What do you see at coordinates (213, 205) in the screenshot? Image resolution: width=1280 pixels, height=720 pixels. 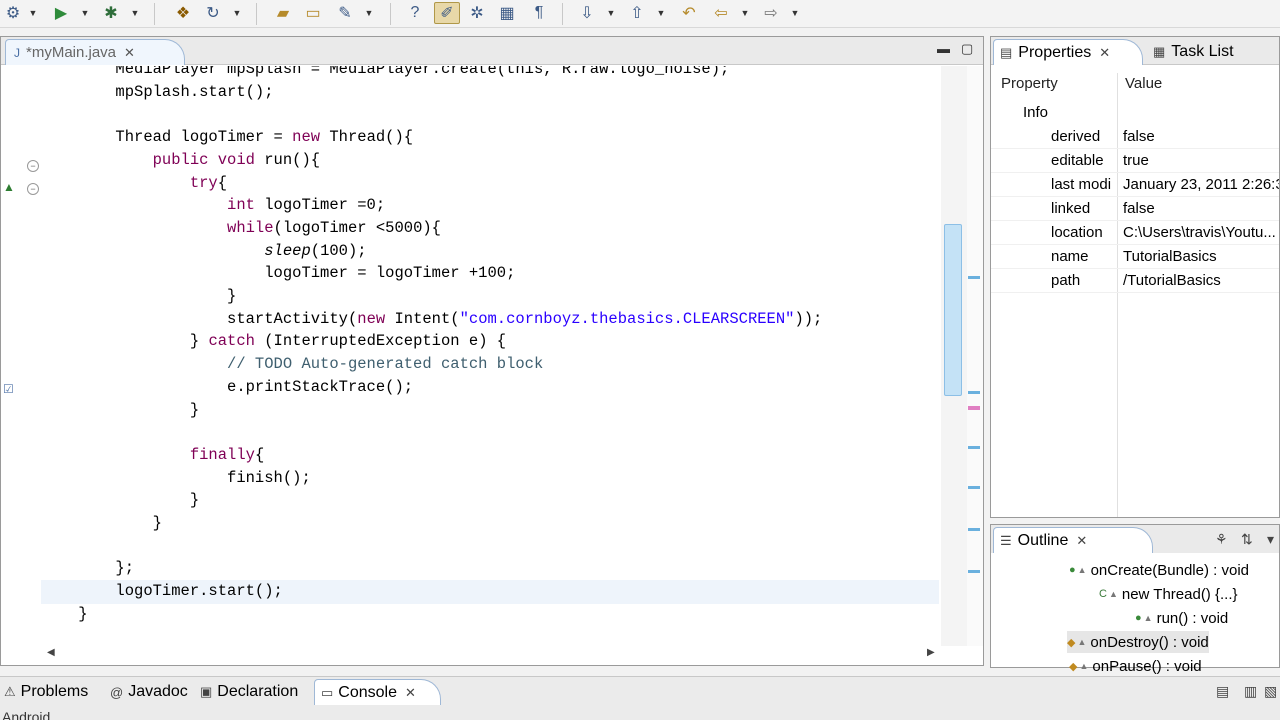 I see `code-line: int logoTimer =0;` at bounding box center [213, 205].